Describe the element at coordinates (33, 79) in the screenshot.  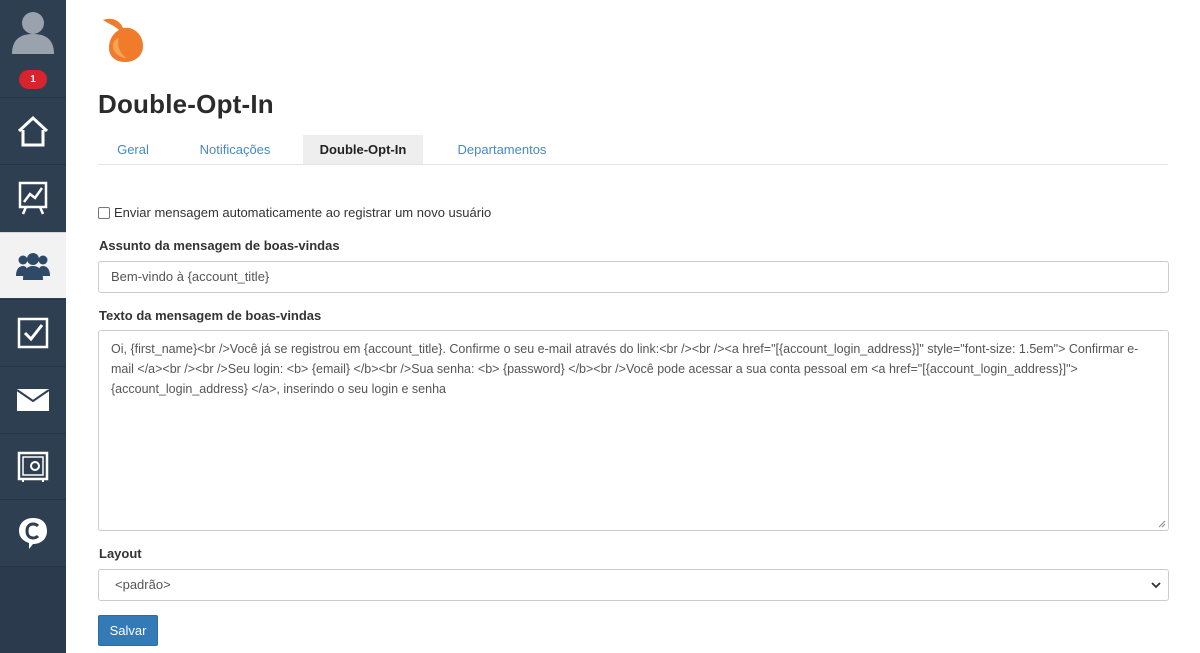
I see `notification-badge: 1` at that location.